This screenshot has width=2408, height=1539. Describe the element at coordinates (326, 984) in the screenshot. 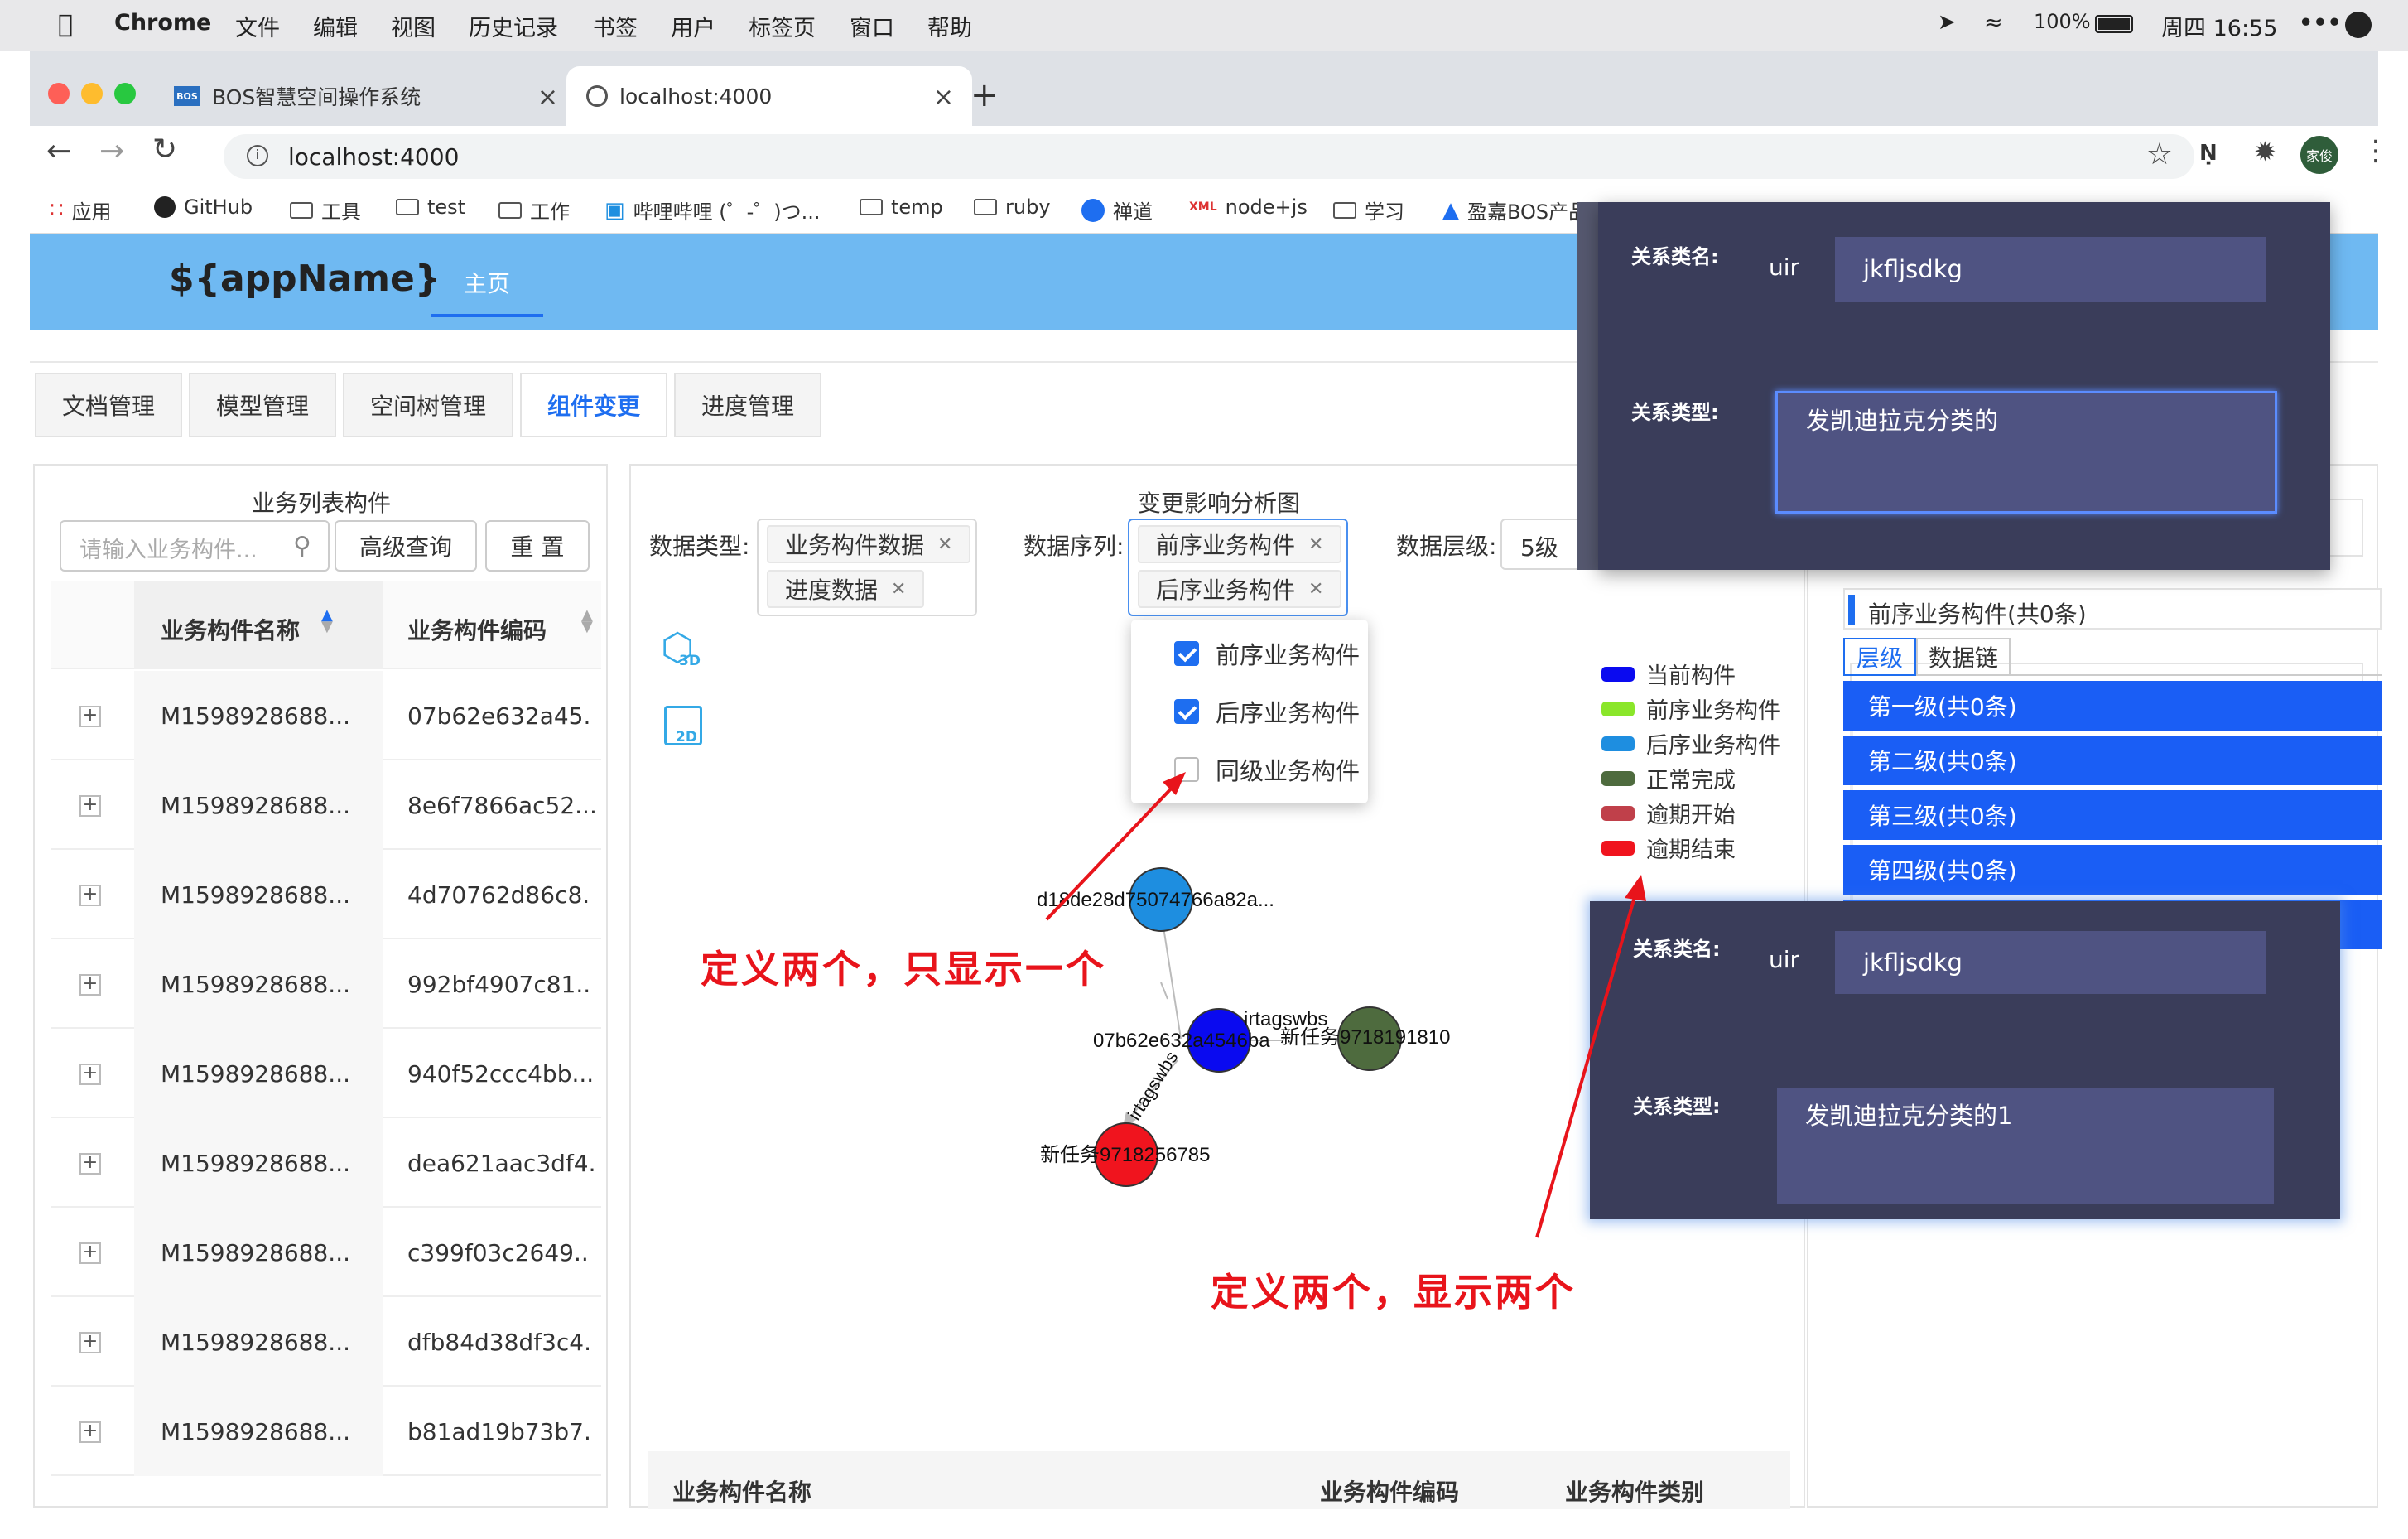

I see `table-row: + M1598928688... 992bf4907c81..` at that location.